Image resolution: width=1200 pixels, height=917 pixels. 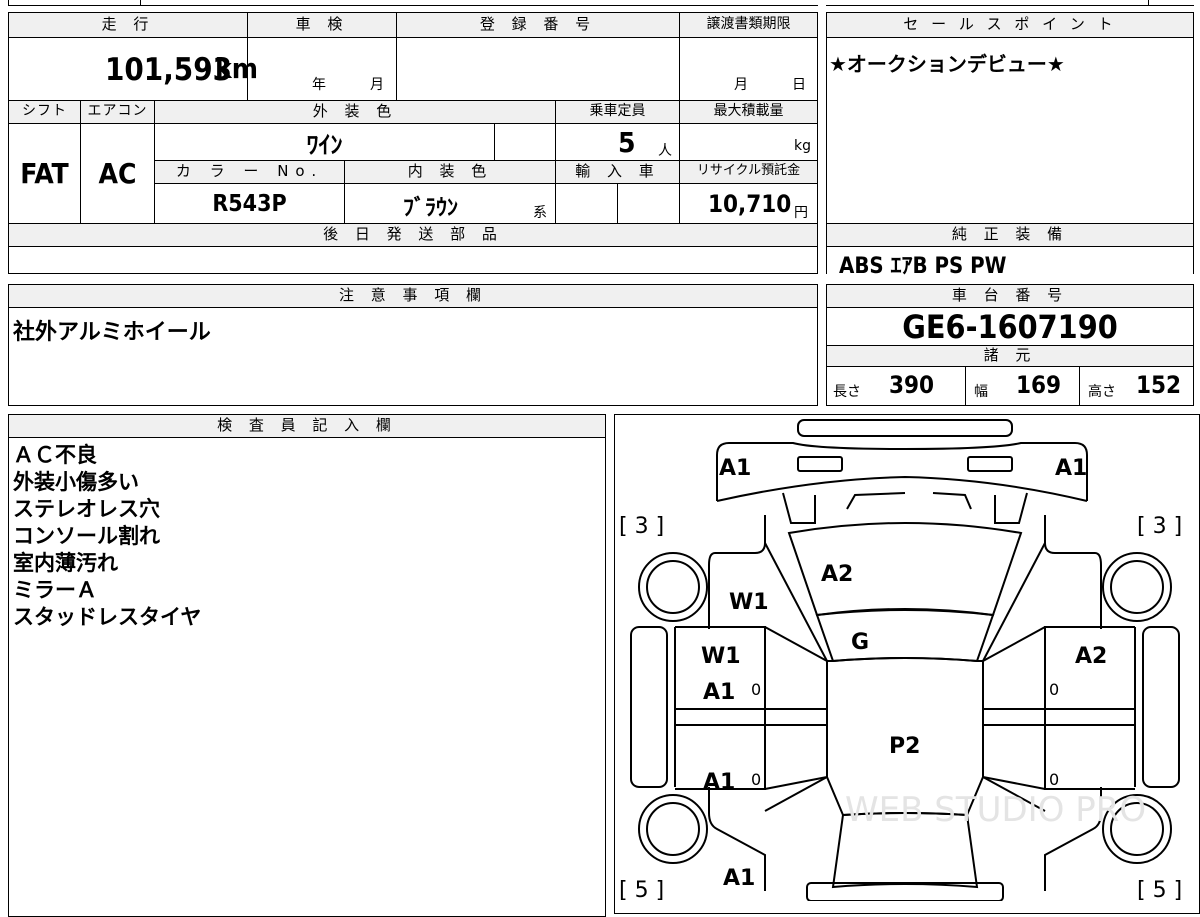 I want to click on max-load-cell: kg, so click(x=748, y=142).